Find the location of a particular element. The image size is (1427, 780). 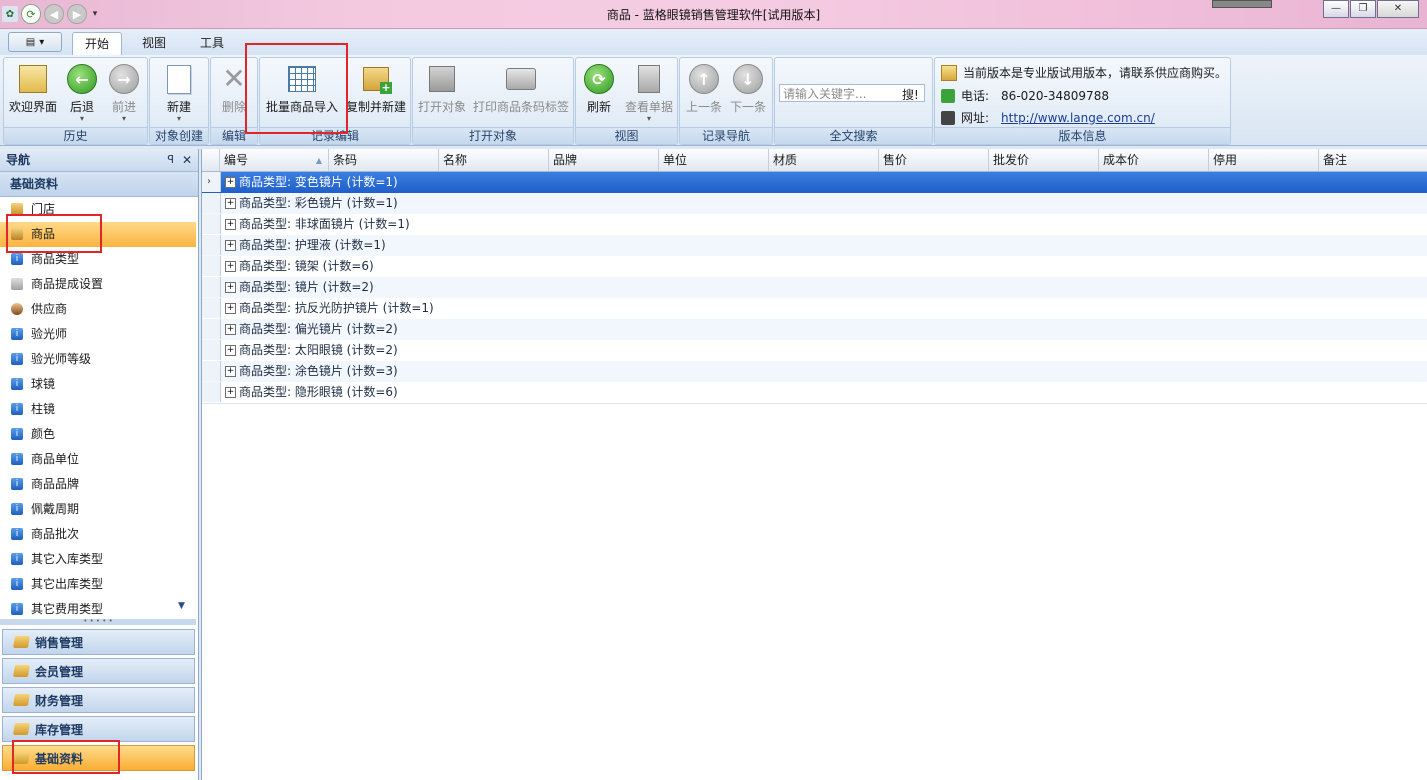

next-record-button: ↓ 下一条 is located at coordinates (748, 93).